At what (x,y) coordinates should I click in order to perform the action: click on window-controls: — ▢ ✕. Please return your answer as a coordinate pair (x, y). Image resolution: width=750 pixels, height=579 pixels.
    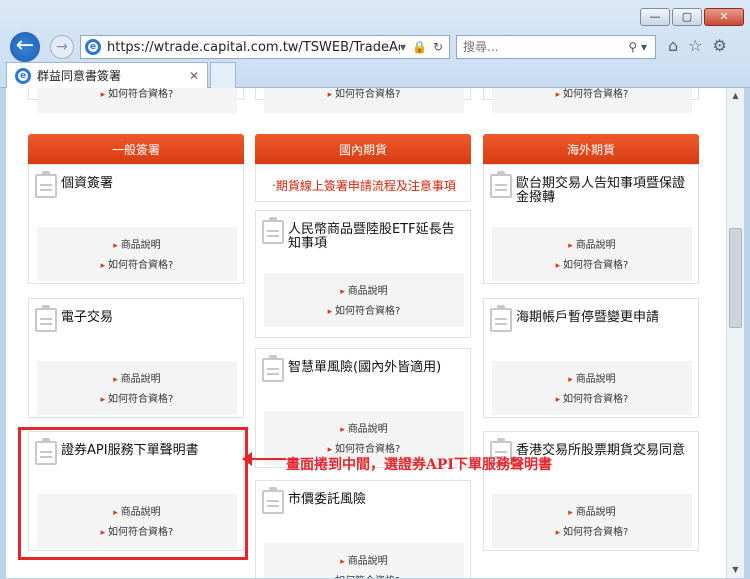
    Looking at the image, I should click on (692, 17).